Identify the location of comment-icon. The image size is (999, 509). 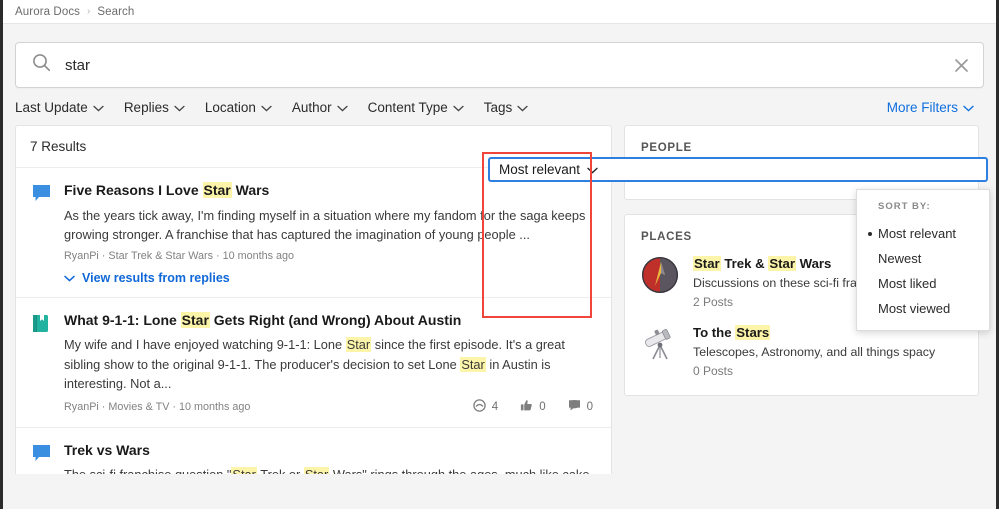
(574, 407).